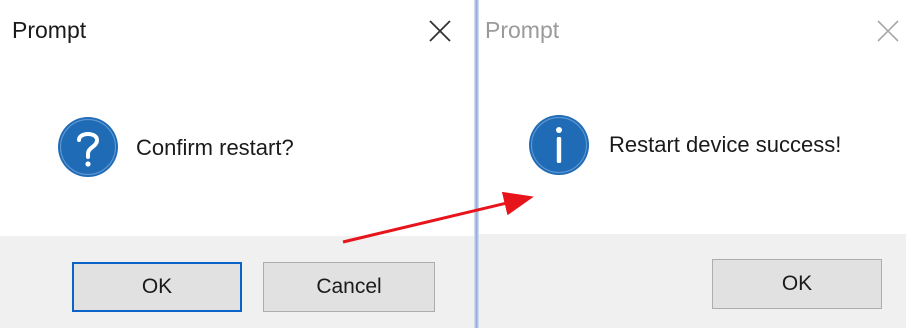  Describe the element at coordinates (88, 147) in the screenshot. I see `question-icon` at that location.